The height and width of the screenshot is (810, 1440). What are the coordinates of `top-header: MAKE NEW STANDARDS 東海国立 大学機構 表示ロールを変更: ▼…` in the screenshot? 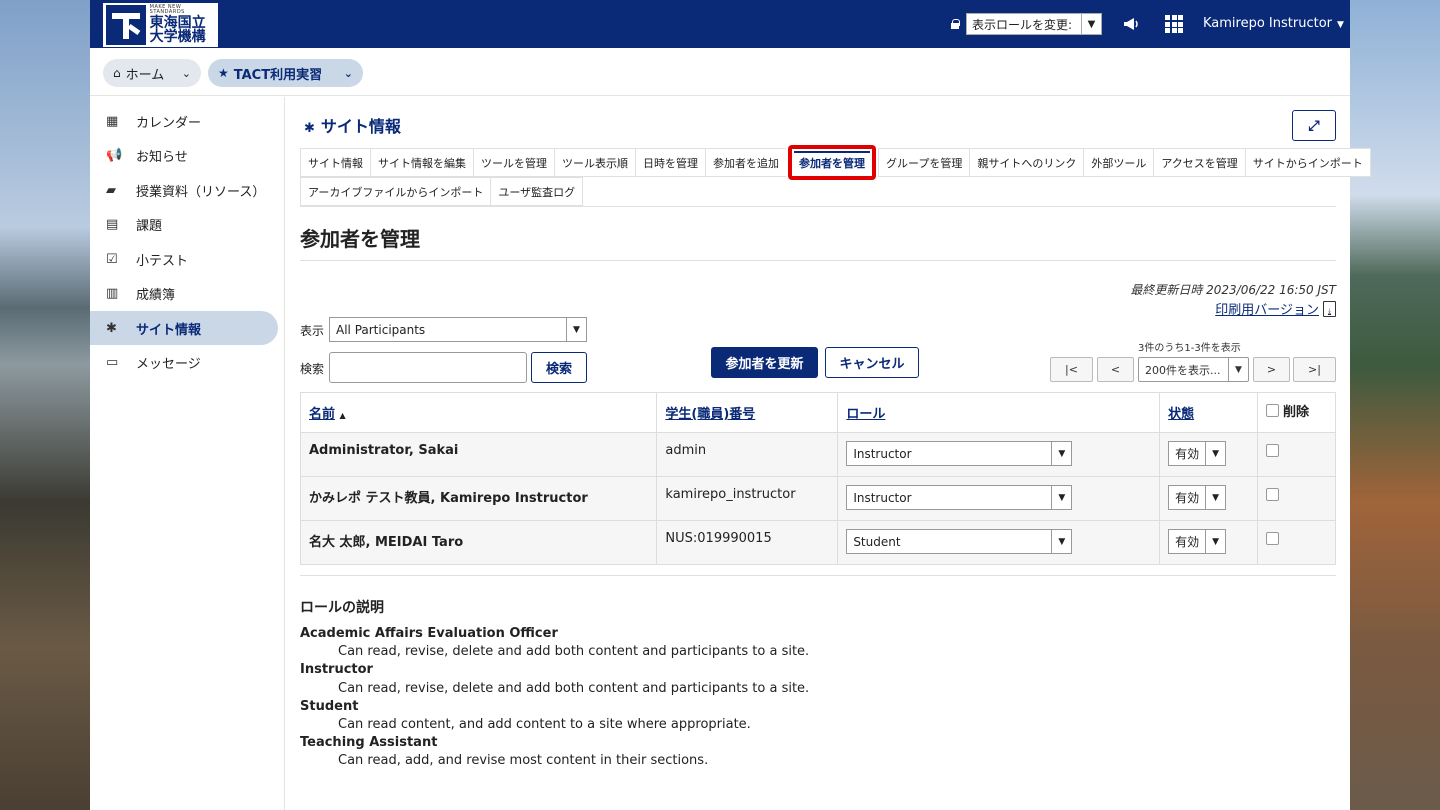 It's located at (720, 24).